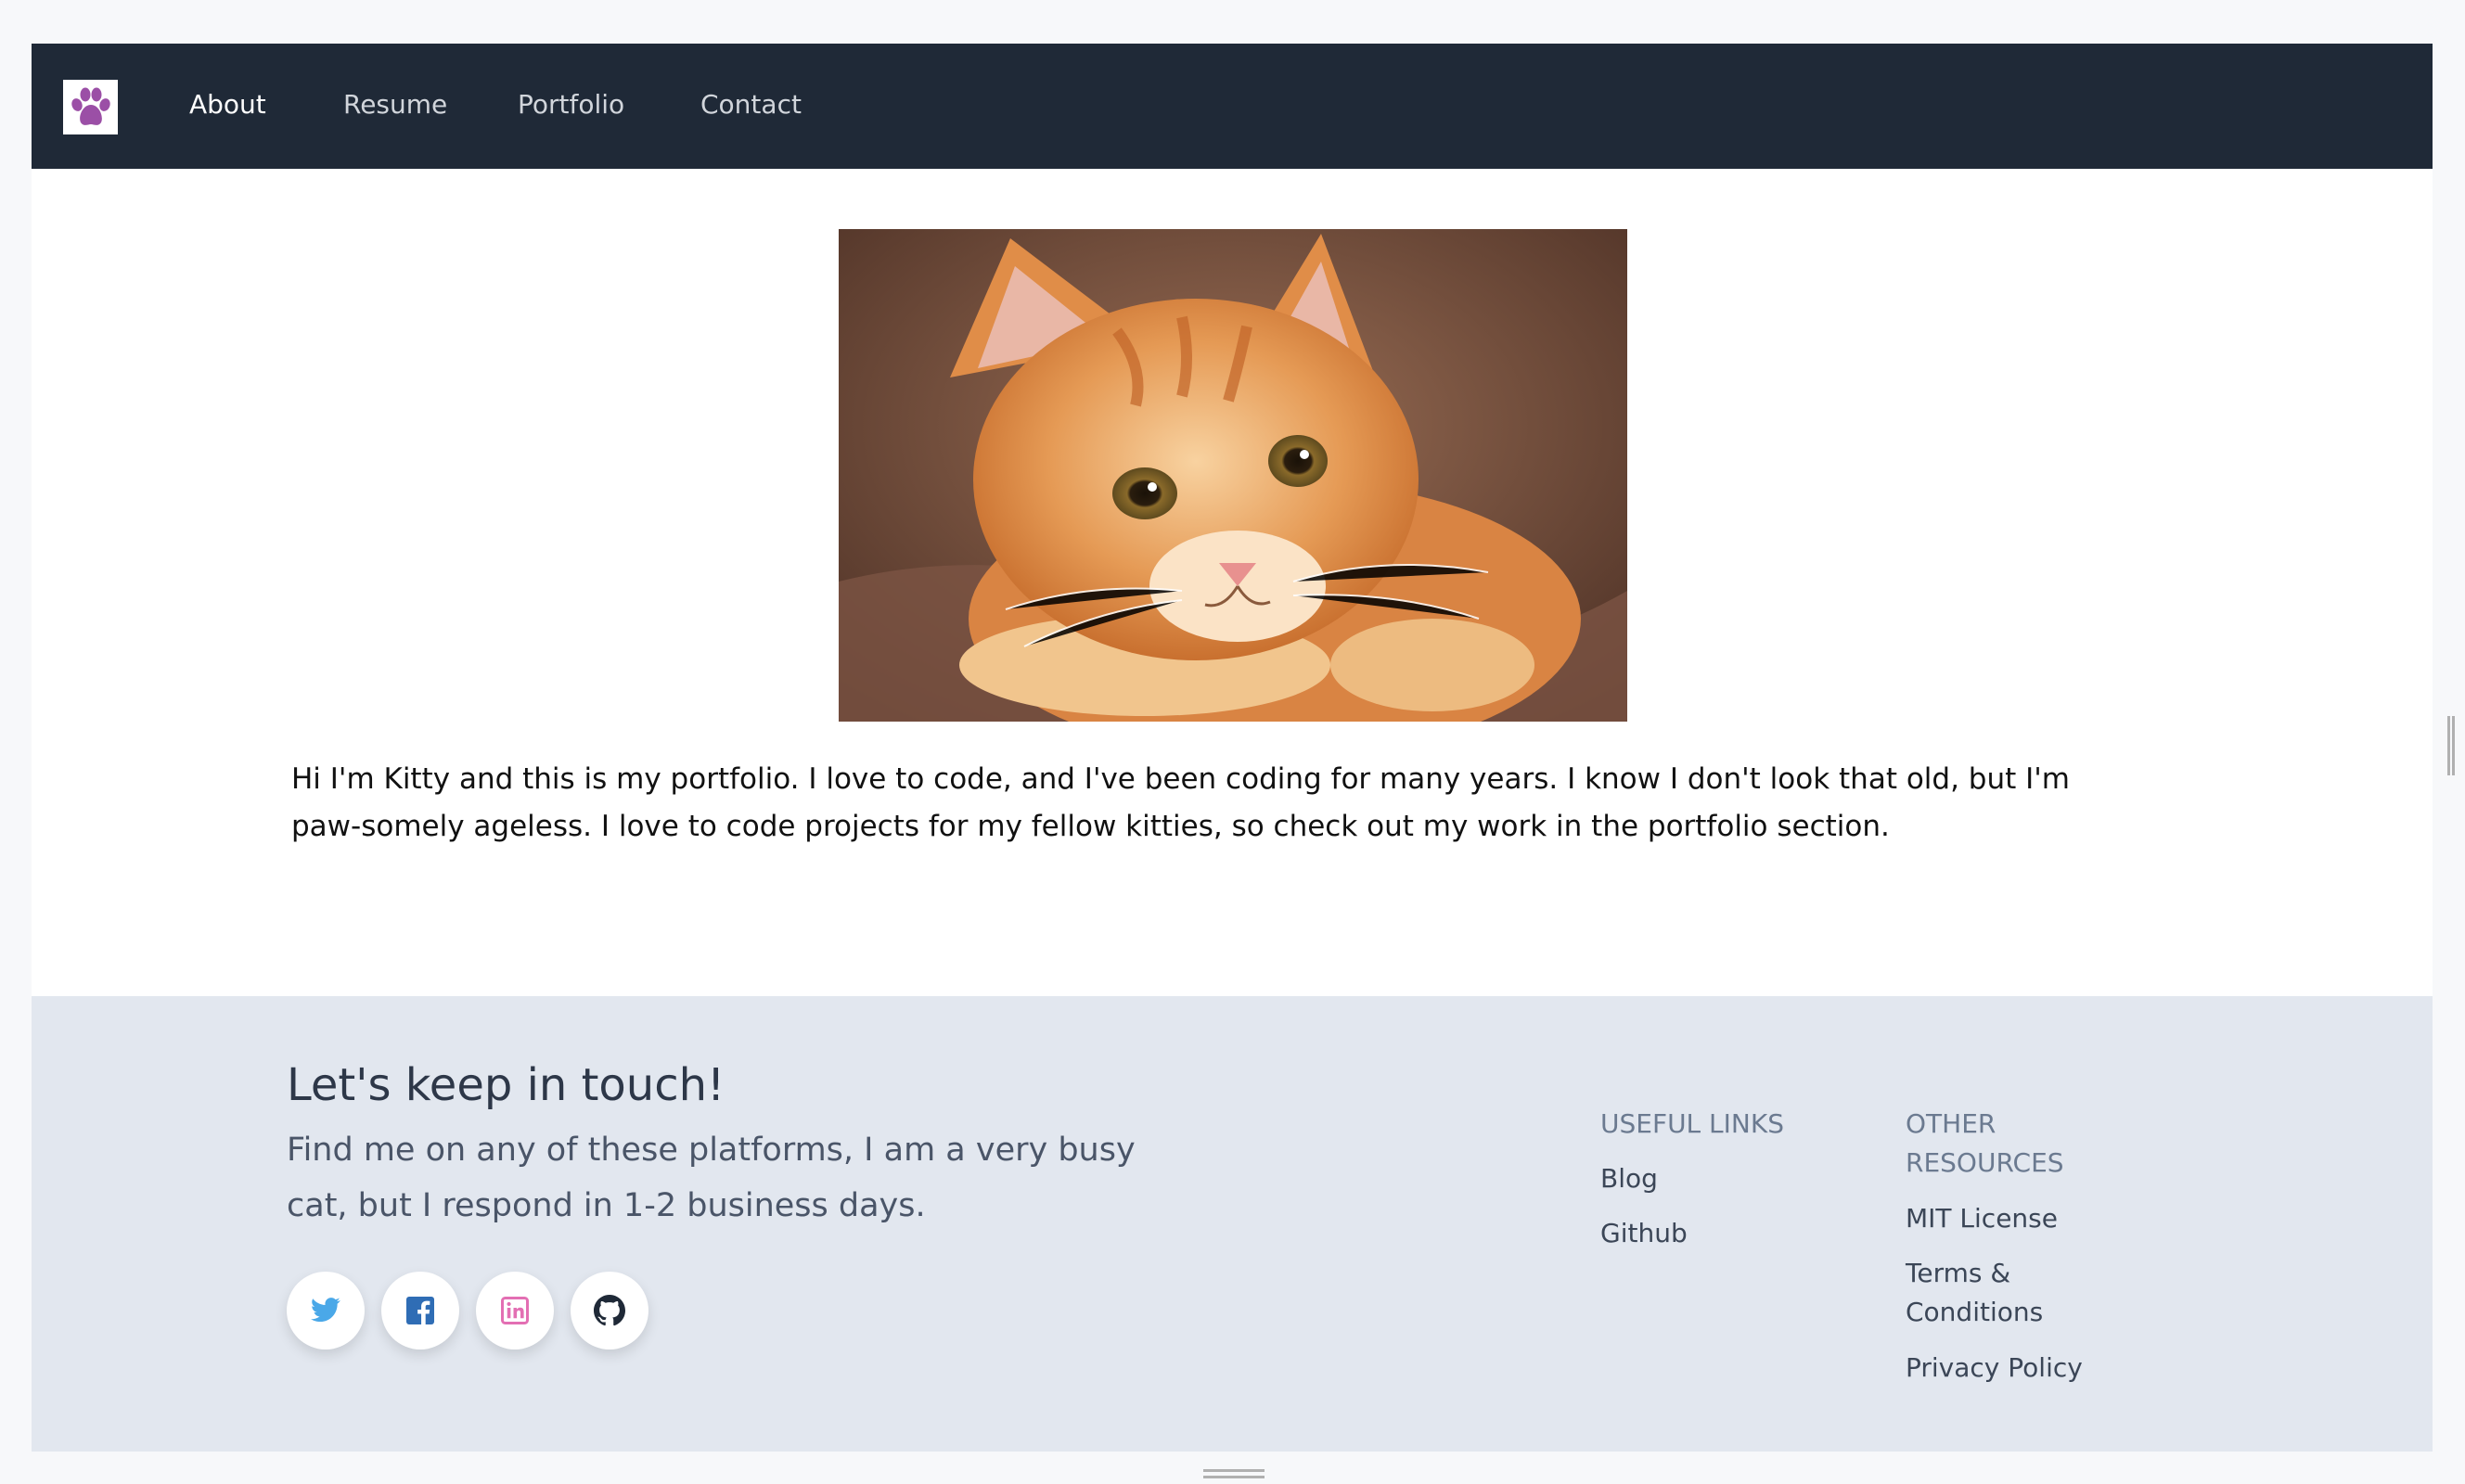 Image resolution: width=2465 pixels, height=1484 pixels. What do you see at coordinates (1233, 475) in the screenshot?
I see `kitten-photo` at bounding box center [1233, 475].